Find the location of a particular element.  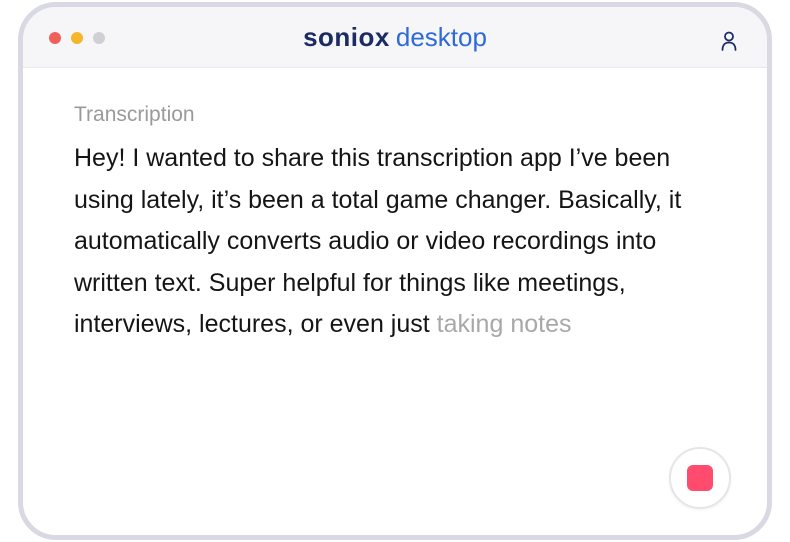

brand-name: soniox is located at coordinates (346, 37).